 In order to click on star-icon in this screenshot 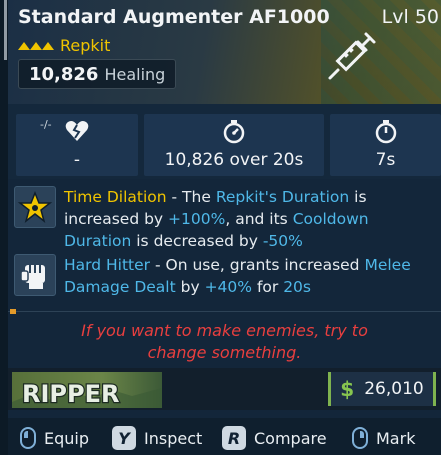, I will do `click(35, 207)`.